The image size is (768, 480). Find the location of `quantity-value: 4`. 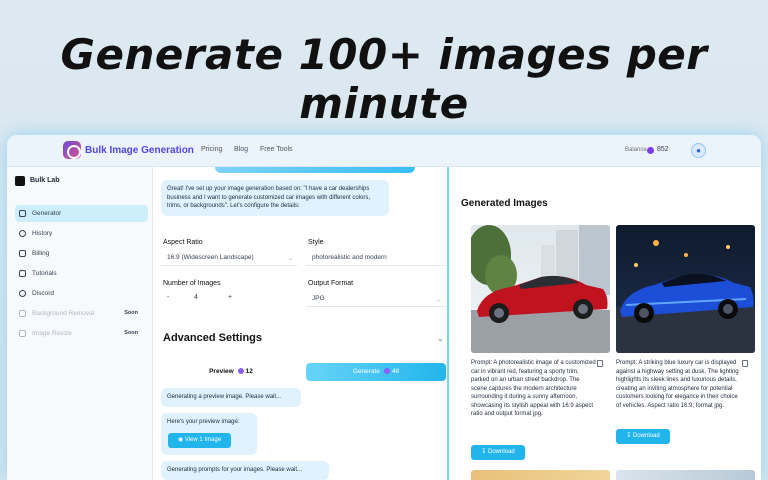

quantity-value: 4 is located at coordinates (196, 297).